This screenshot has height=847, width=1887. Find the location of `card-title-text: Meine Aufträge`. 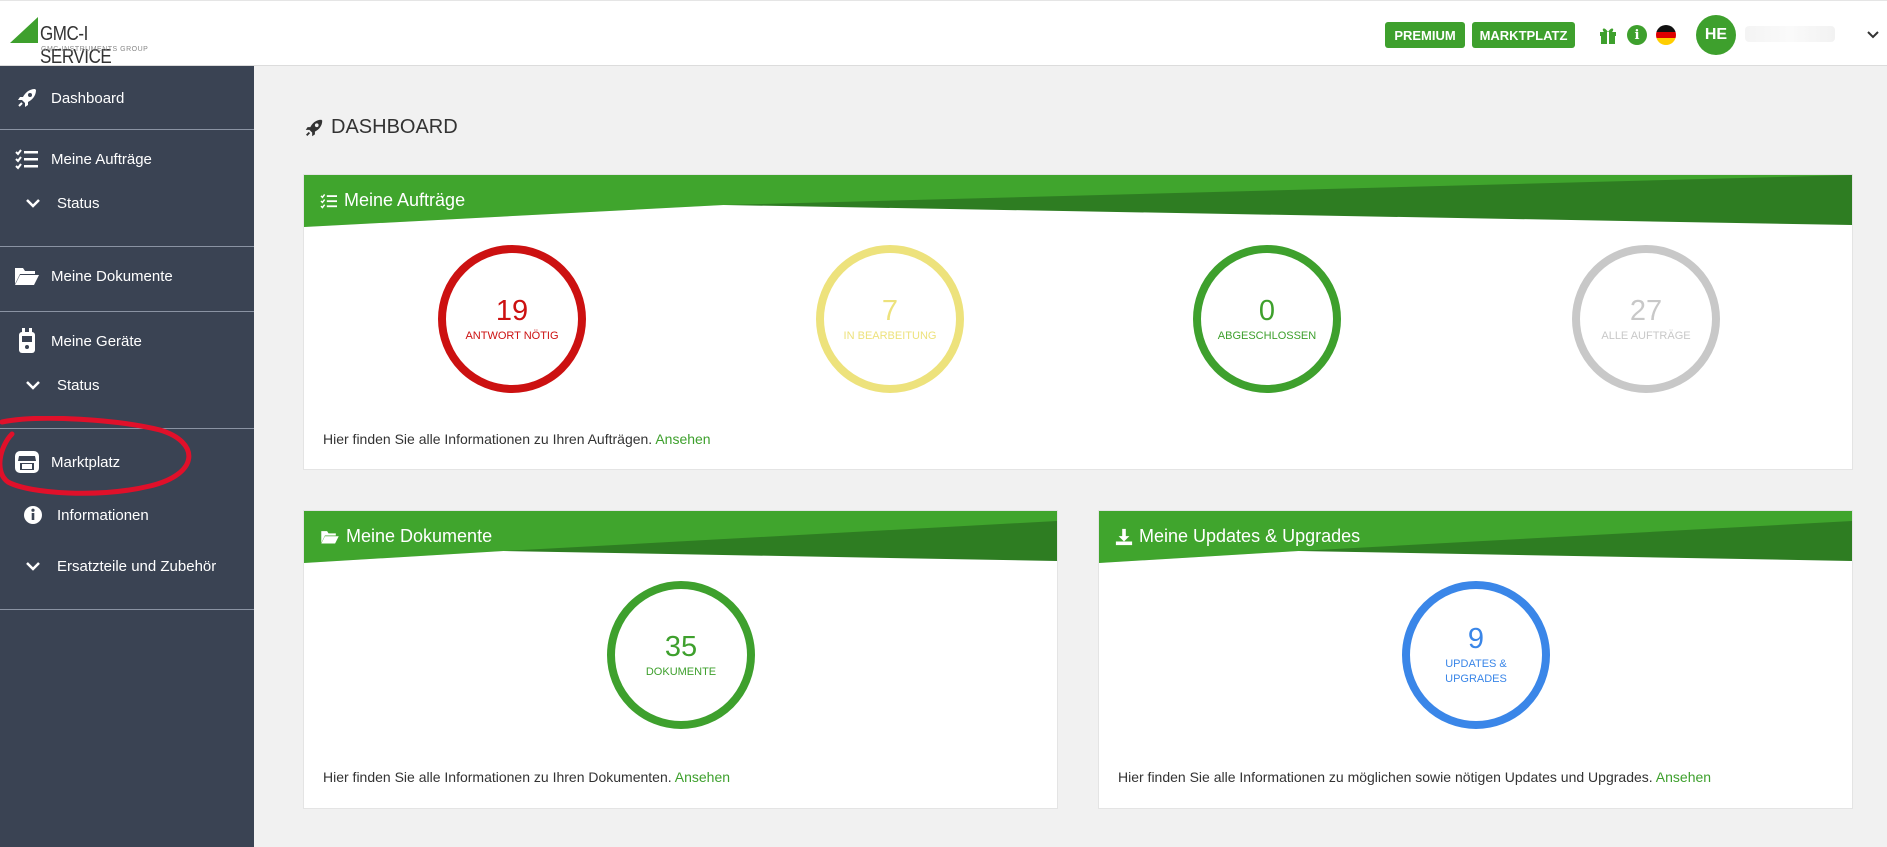

card-title-text: Meine Aufträge is located at coordinates (405, 200).